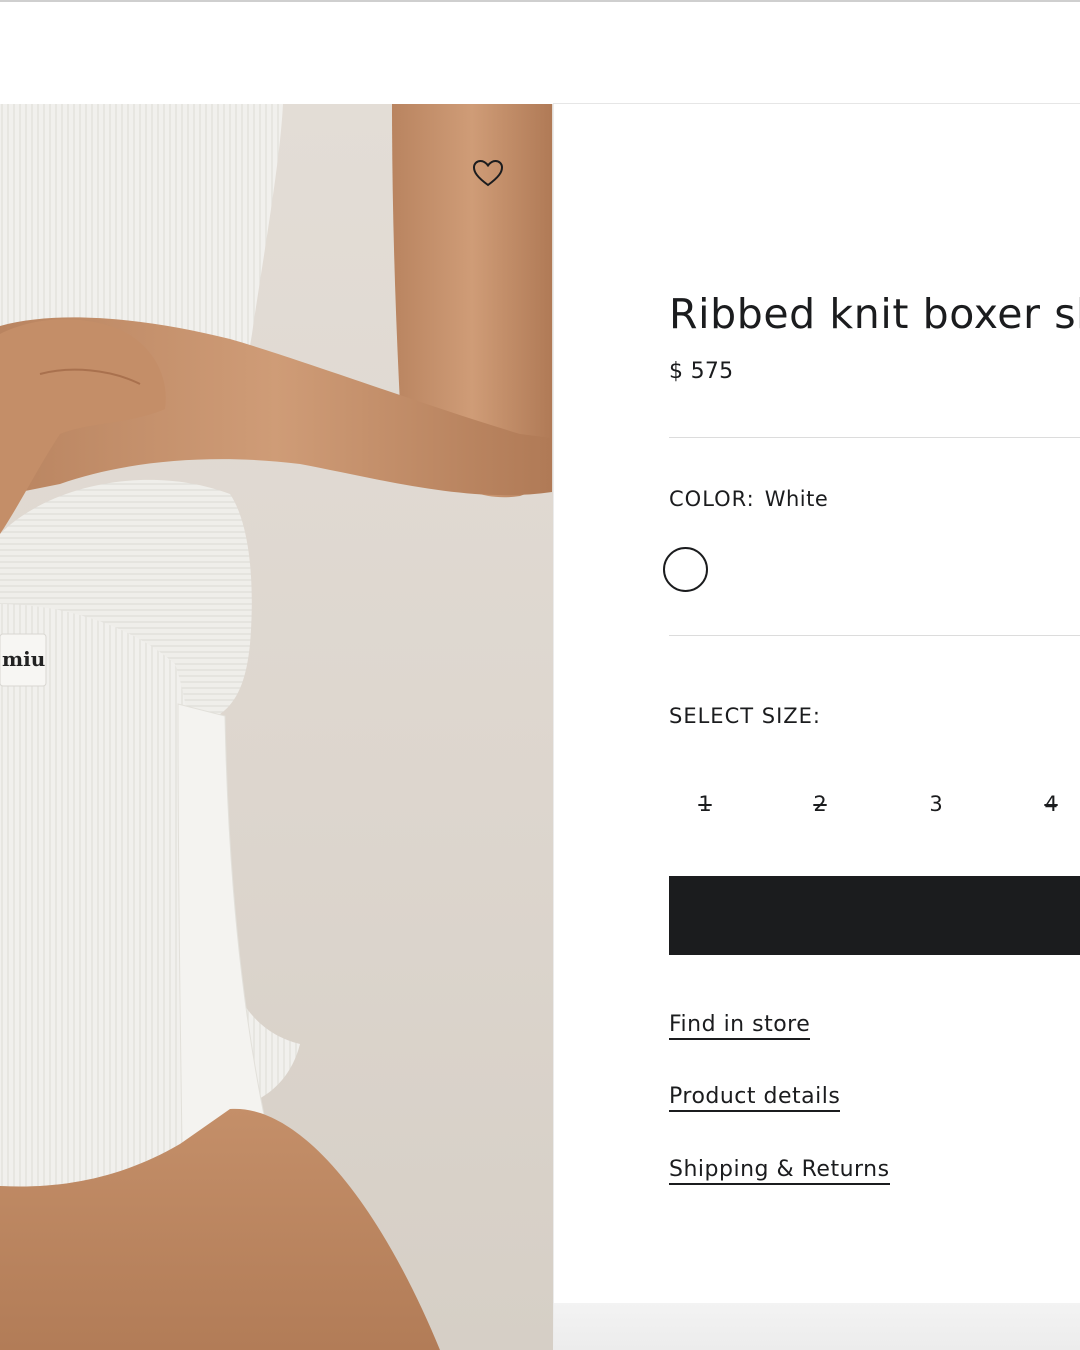 The height and width of the screenshot is (1350, 1080). I want to click on product-title: Ribbed knit boxer shorts, so click(874, 314).